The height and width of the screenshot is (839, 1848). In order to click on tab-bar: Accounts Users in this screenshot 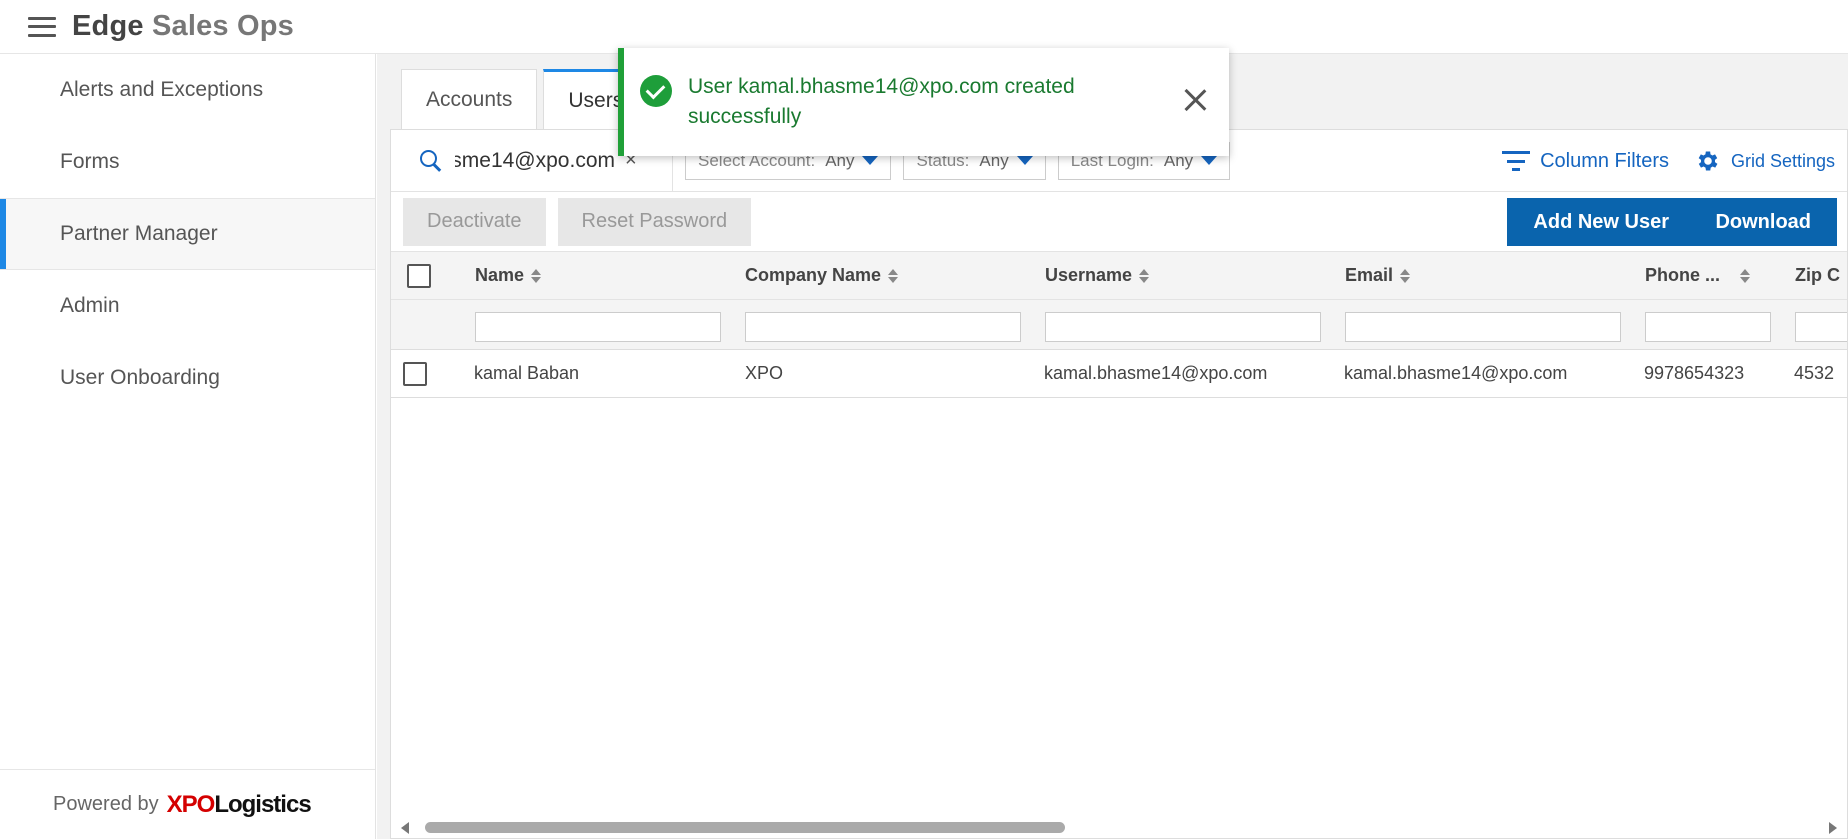, I will do `click(527, 99)`.